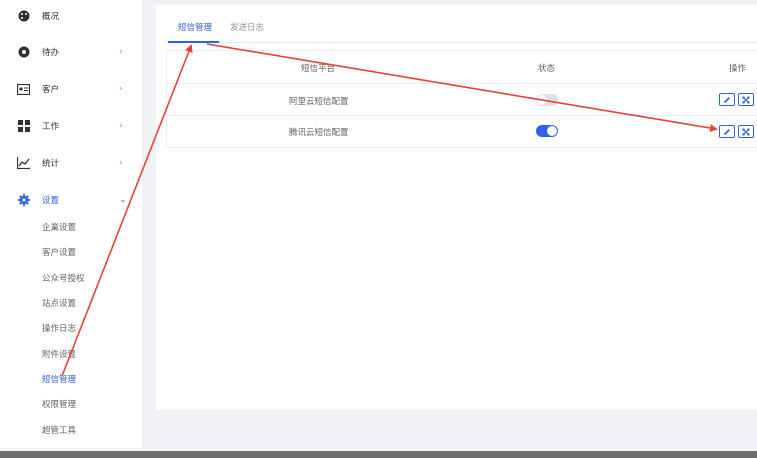  Describe the element at coordinates (51, 53) in the screenshot. I see `menu-label: 待办` at that location.